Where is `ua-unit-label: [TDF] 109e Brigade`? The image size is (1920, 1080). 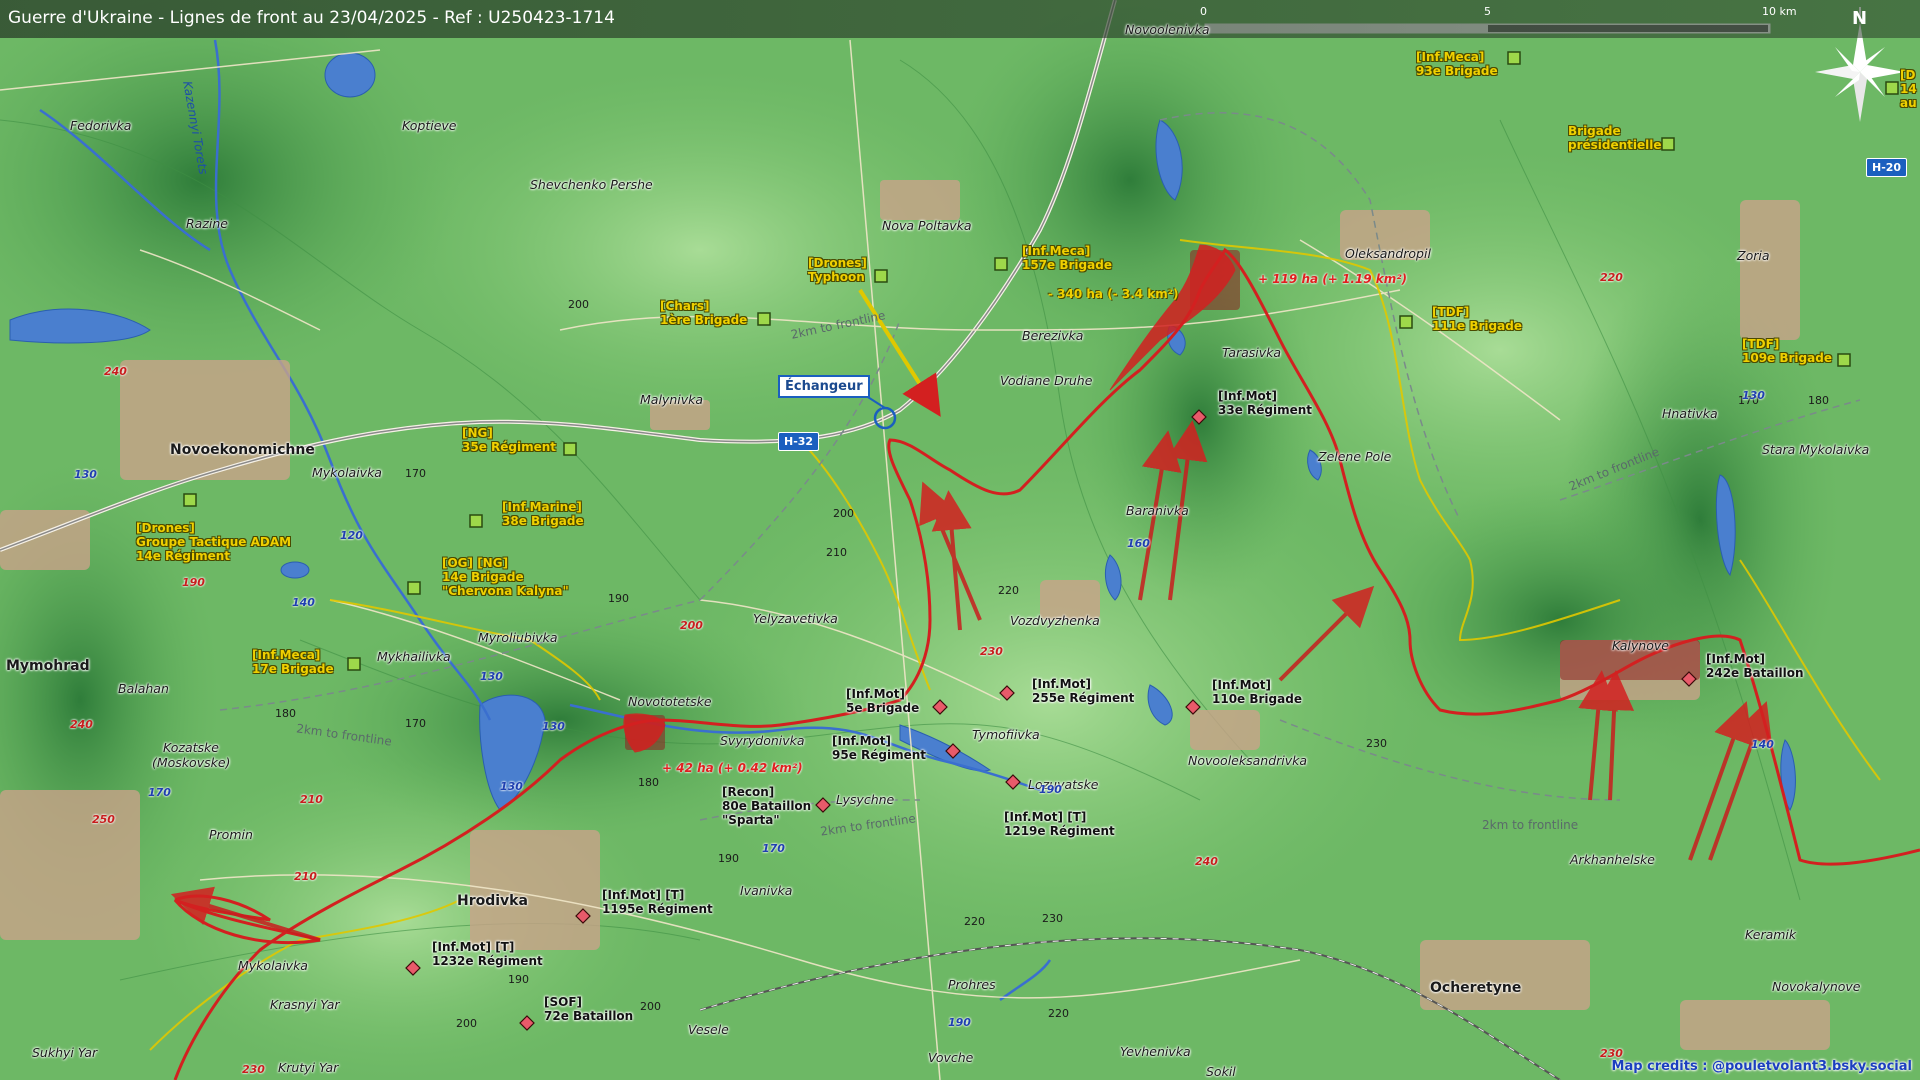
ua-unit-label: [TDF] 109e Brigade is located at coordinates (1787, 351).